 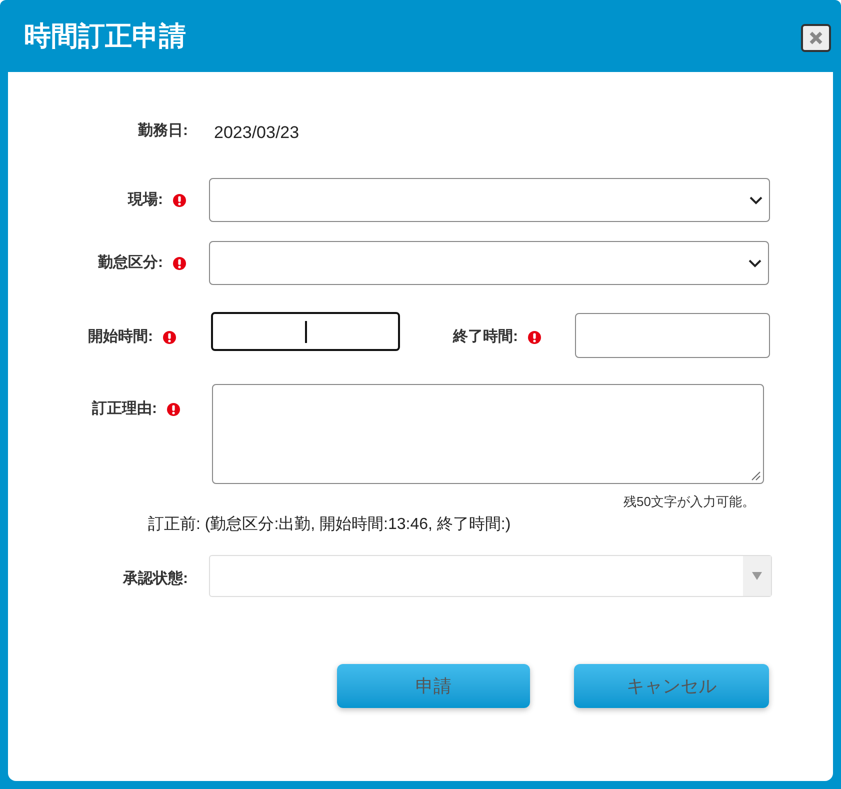 I want to click on resize-handle-icon, so click(x=756, y=476).